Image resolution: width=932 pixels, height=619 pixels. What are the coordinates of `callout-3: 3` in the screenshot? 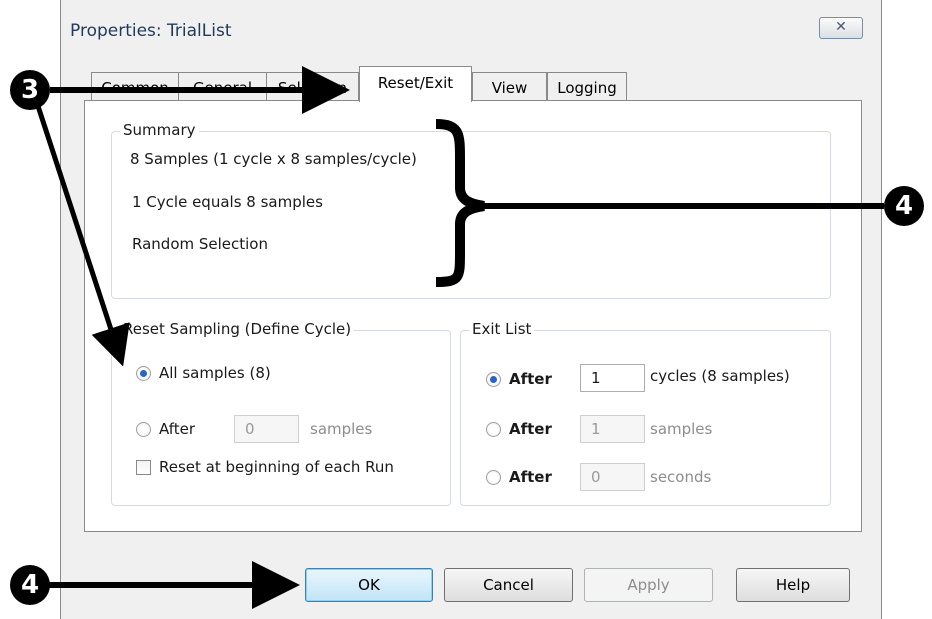 It's located at (30, 90).